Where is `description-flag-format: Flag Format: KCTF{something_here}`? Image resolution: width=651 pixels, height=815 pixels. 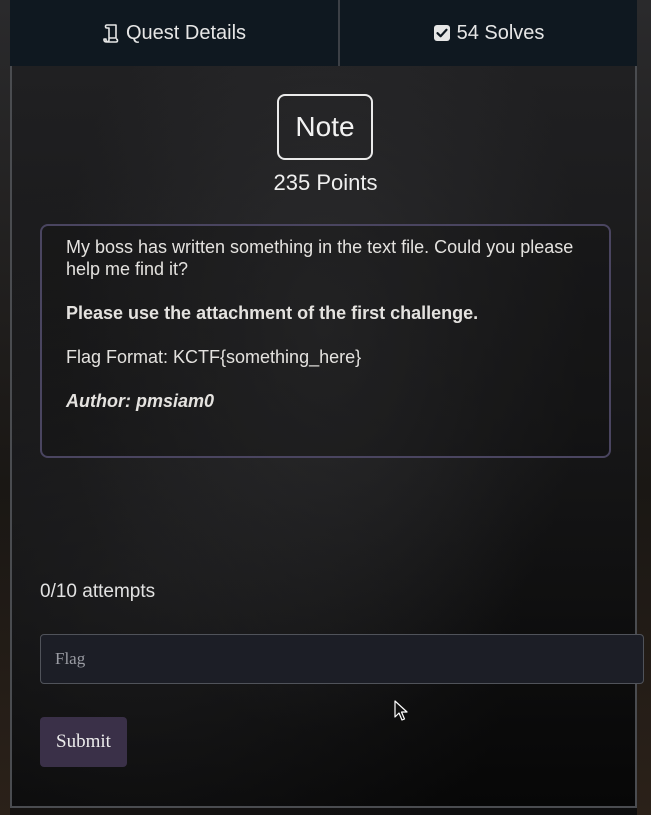 description-flag-format: Flag Format: KCTF{something_here} is located at coordinates (214, 357).